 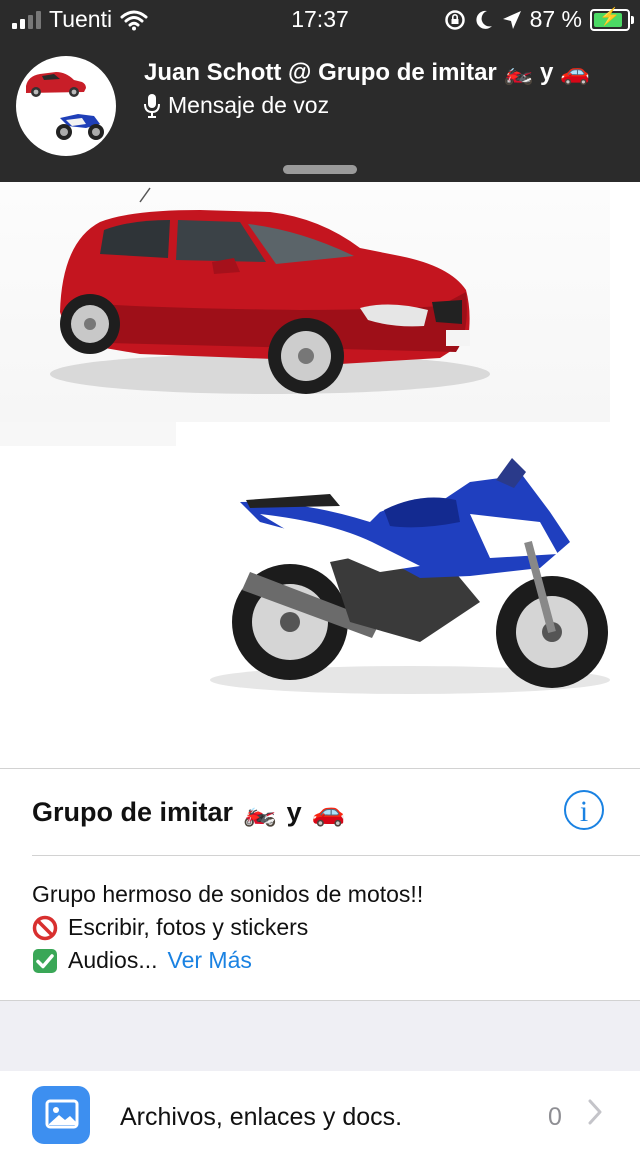 What do you see at coordinates (320, 1036) in the screenshot?
I see `section-gap` at bounding box center [320, 1036].